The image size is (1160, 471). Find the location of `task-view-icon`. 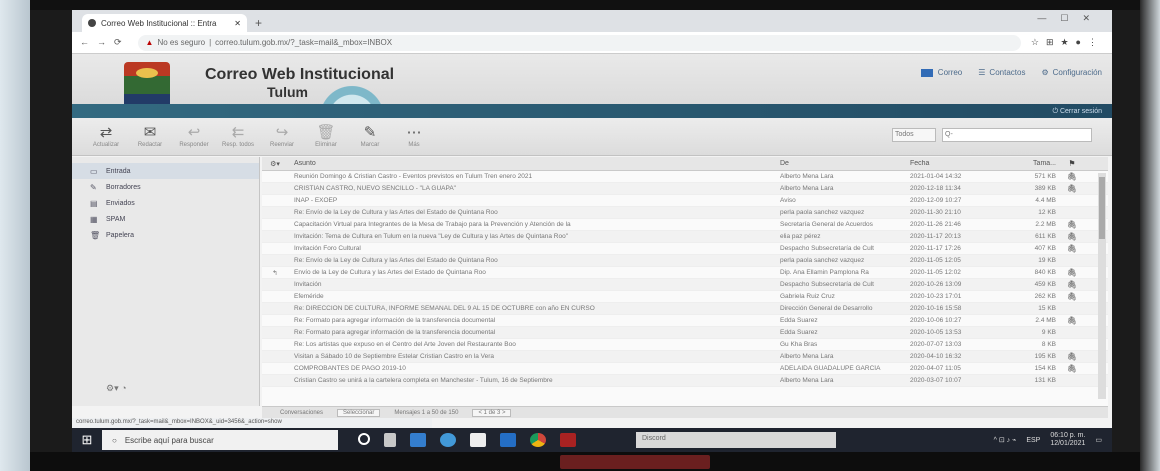

task-view-icon is located at coordinates (390, 440).